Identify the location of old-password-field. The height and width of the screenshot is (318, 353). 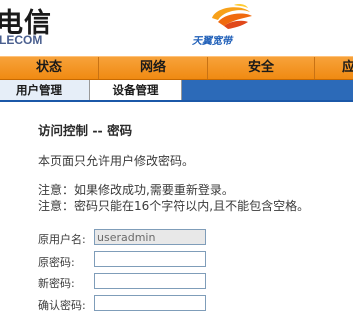
(150, 259).